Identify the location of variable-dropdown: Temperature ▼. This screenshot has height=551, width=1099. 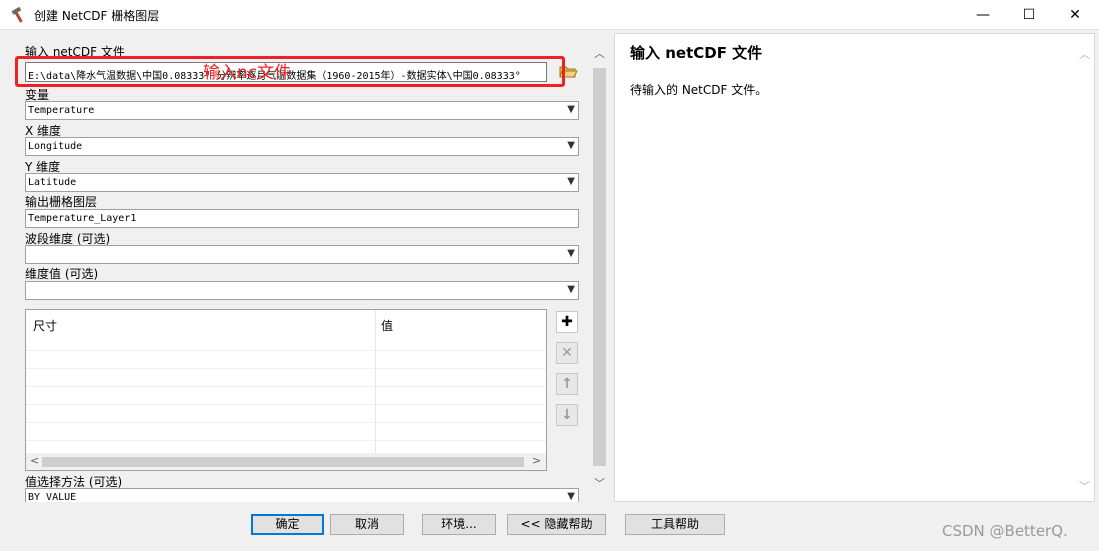
(302, 110).